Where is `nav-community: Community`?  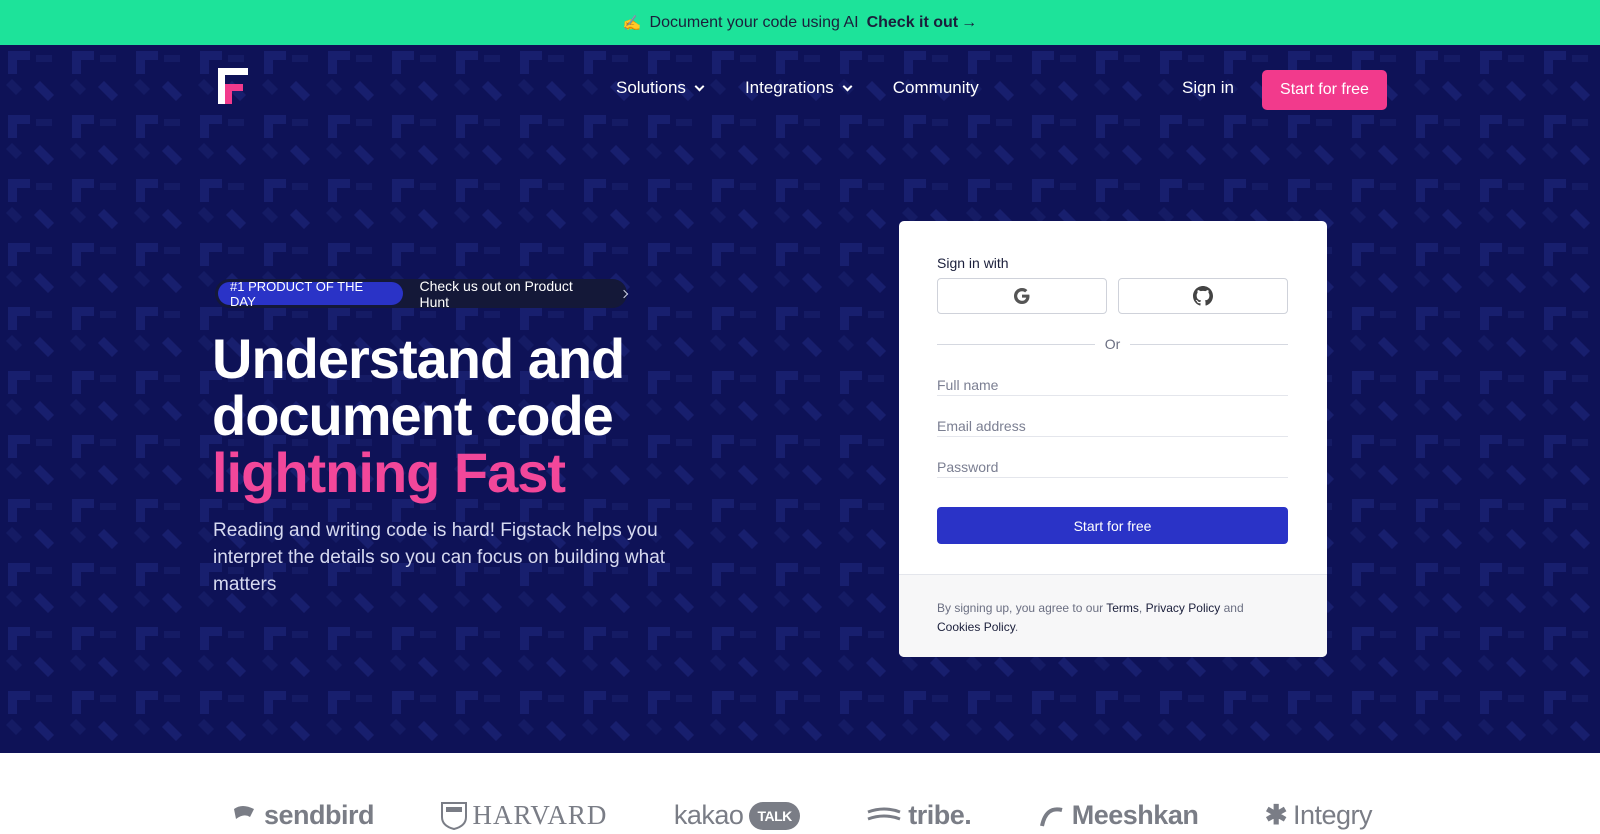 nav-community: Community is located at coordinates (936, 88).